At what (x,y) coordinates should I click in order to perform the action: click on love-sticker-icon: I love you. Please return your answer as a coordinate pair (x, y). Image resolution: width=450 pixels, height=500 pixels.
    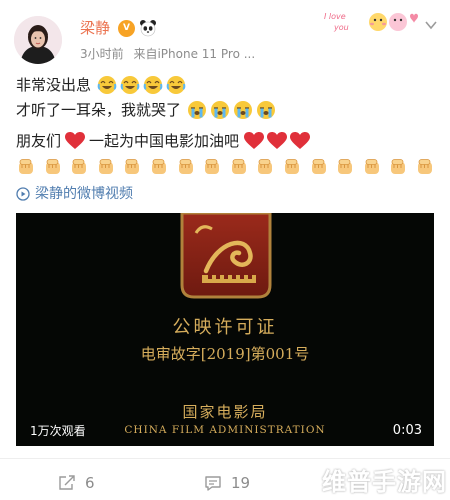
    Looking at the image, I should click on (371, 22).